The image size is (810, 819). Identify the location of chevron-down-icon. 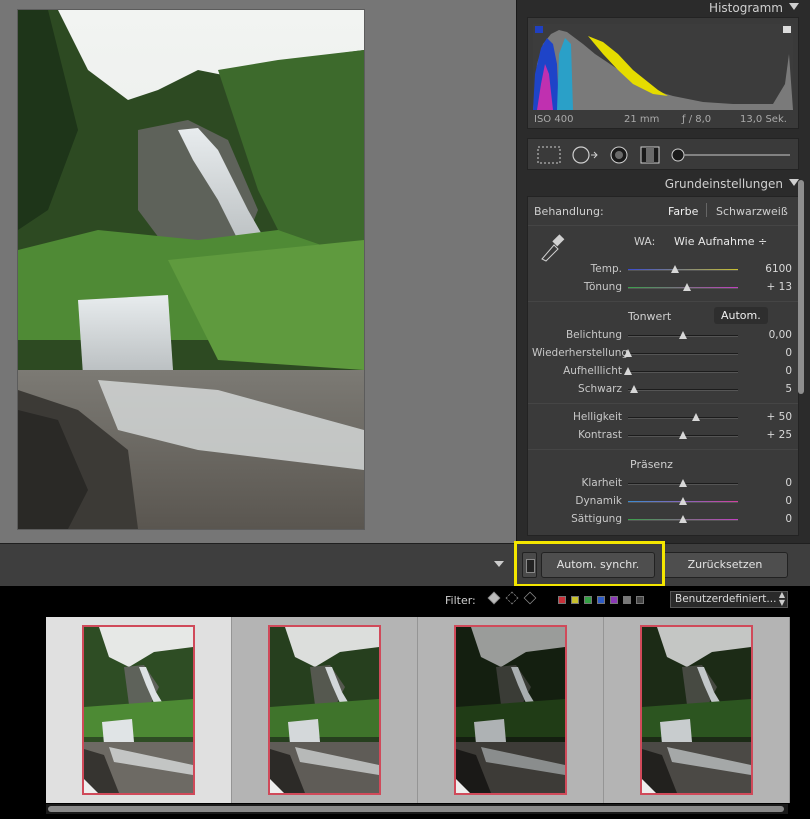
(499, 564).